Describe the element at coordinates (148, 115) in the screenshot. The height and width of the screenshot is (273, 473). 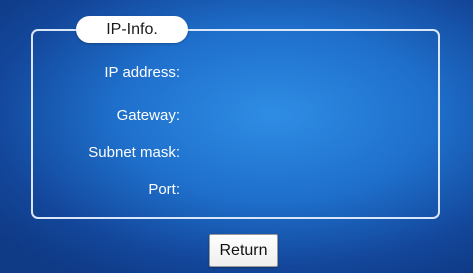
I see `gateway-label: Gateway:` at that location.